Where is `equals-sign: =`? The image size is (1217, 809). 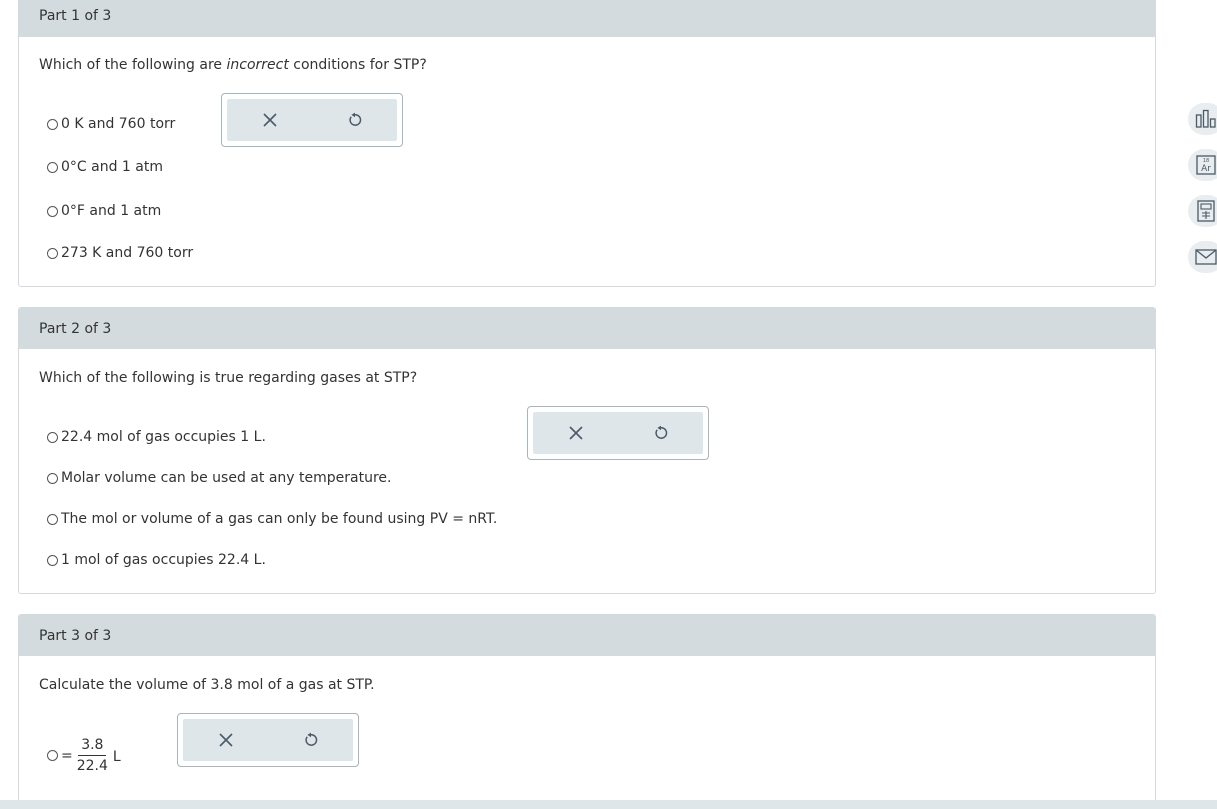
equals-sign: = is located at coordinates (67, 755).